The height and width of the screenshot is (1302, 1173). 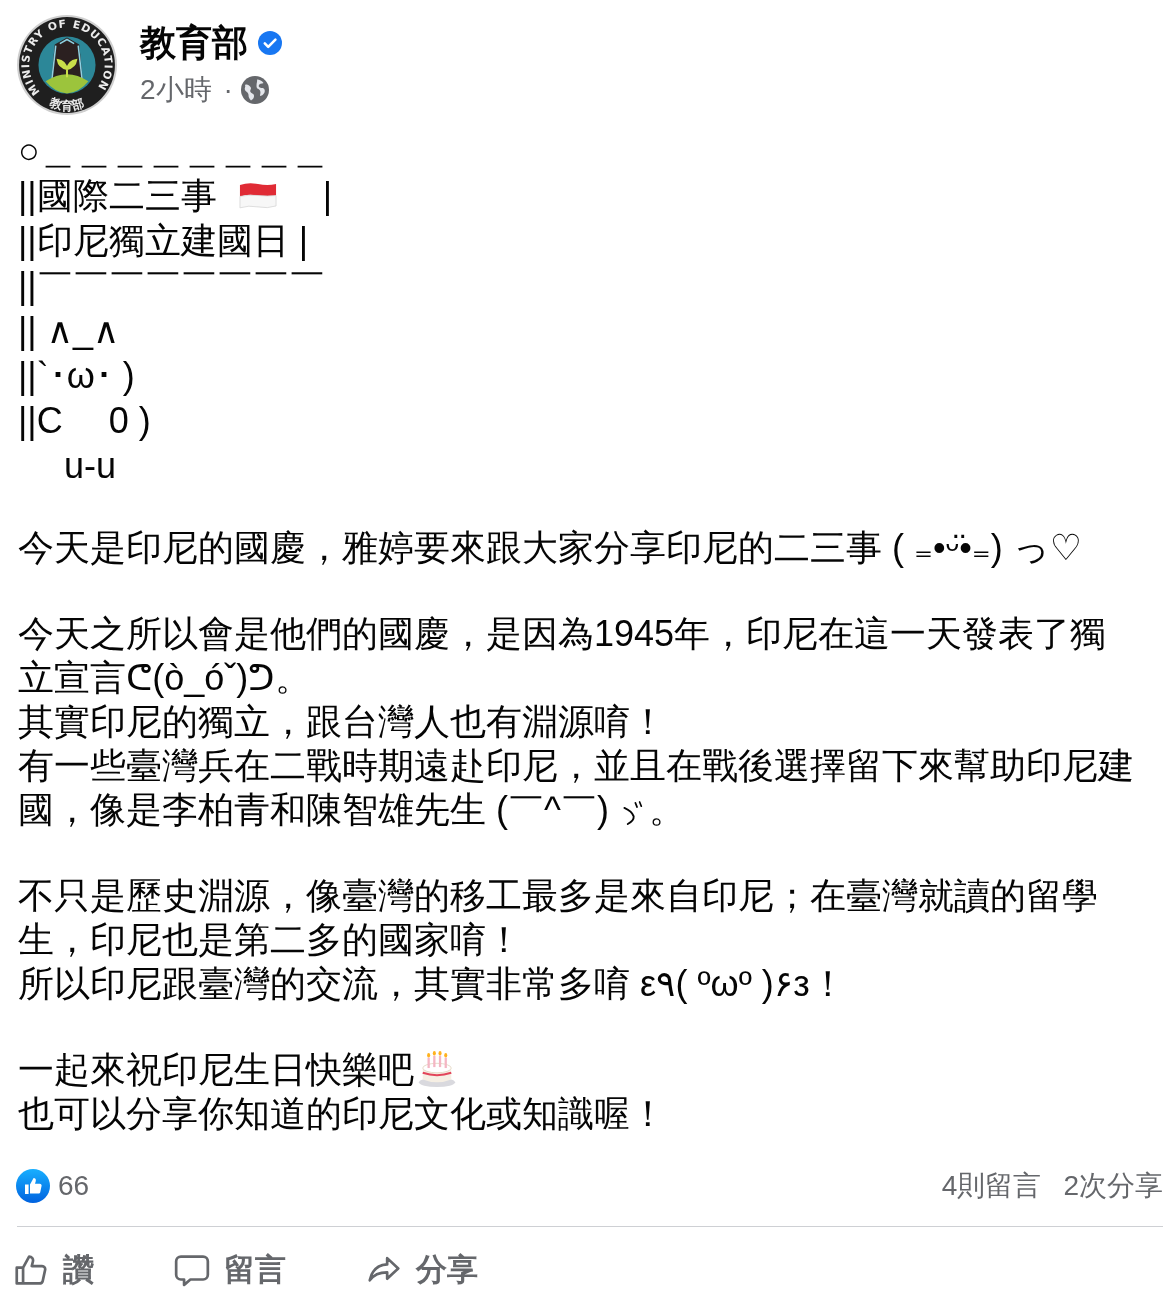 I want to click on flag-icon, so click(x=257, y=195).